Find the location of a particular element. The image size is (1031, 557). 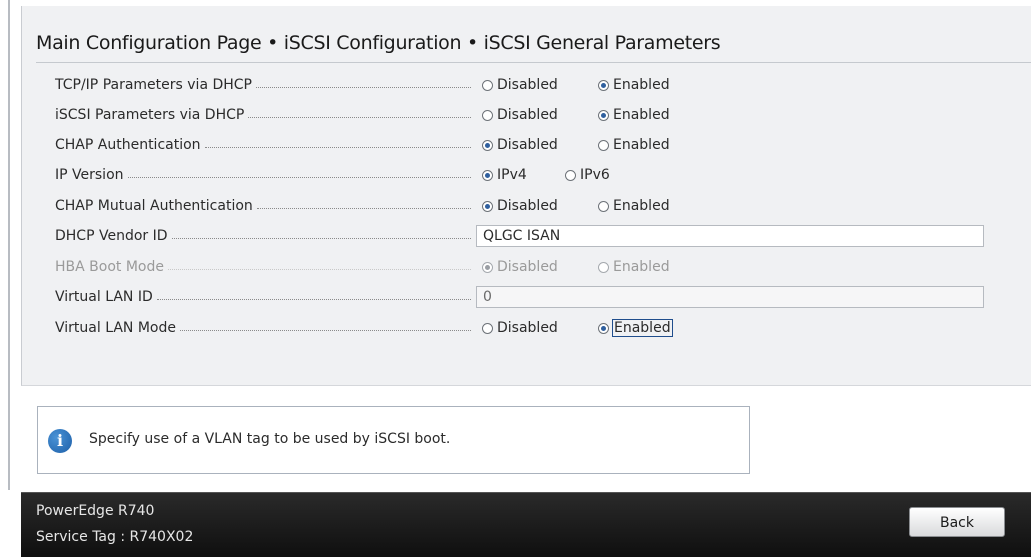

vlan-id-input: 0 is located at coordinates (730, 297).